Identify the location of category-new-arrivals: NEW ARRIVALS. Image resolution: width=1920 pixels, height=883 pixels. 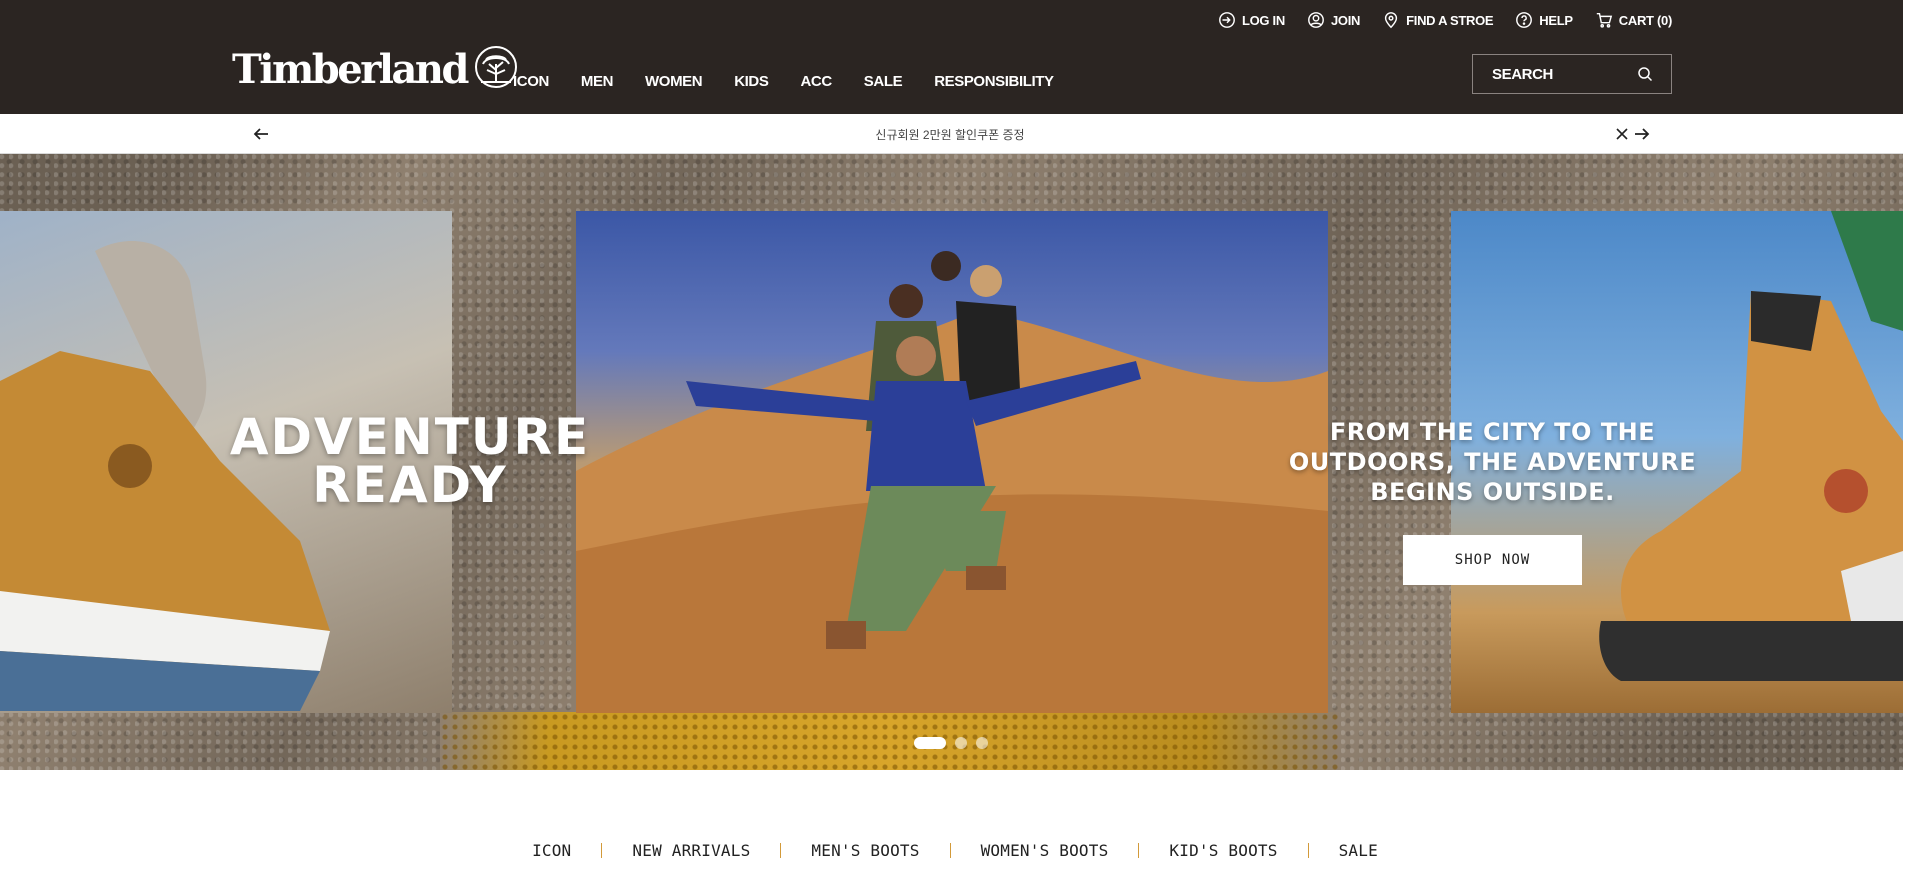
(691, 850).